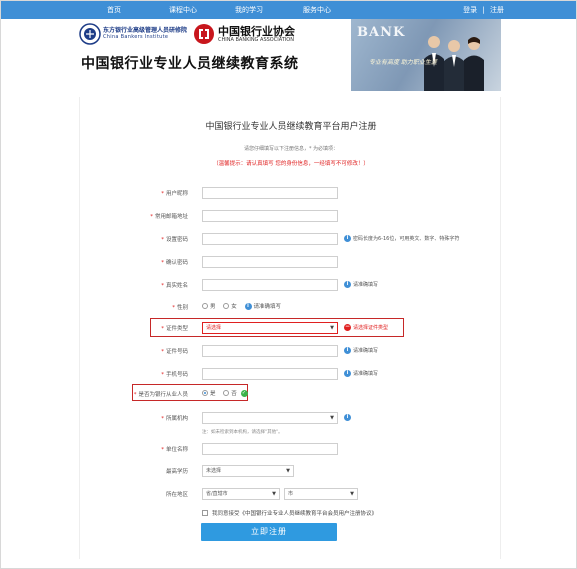 Image resolution: width=577 pixels, height=569 pixels. I want to click on nav-home: 首页, so click(114, 10).